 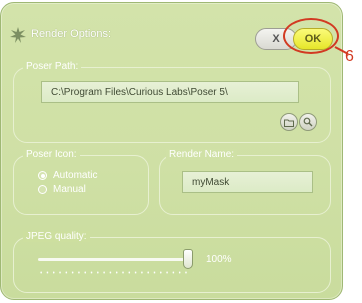 I want to click on search-icon, so click(x=308, y=122).